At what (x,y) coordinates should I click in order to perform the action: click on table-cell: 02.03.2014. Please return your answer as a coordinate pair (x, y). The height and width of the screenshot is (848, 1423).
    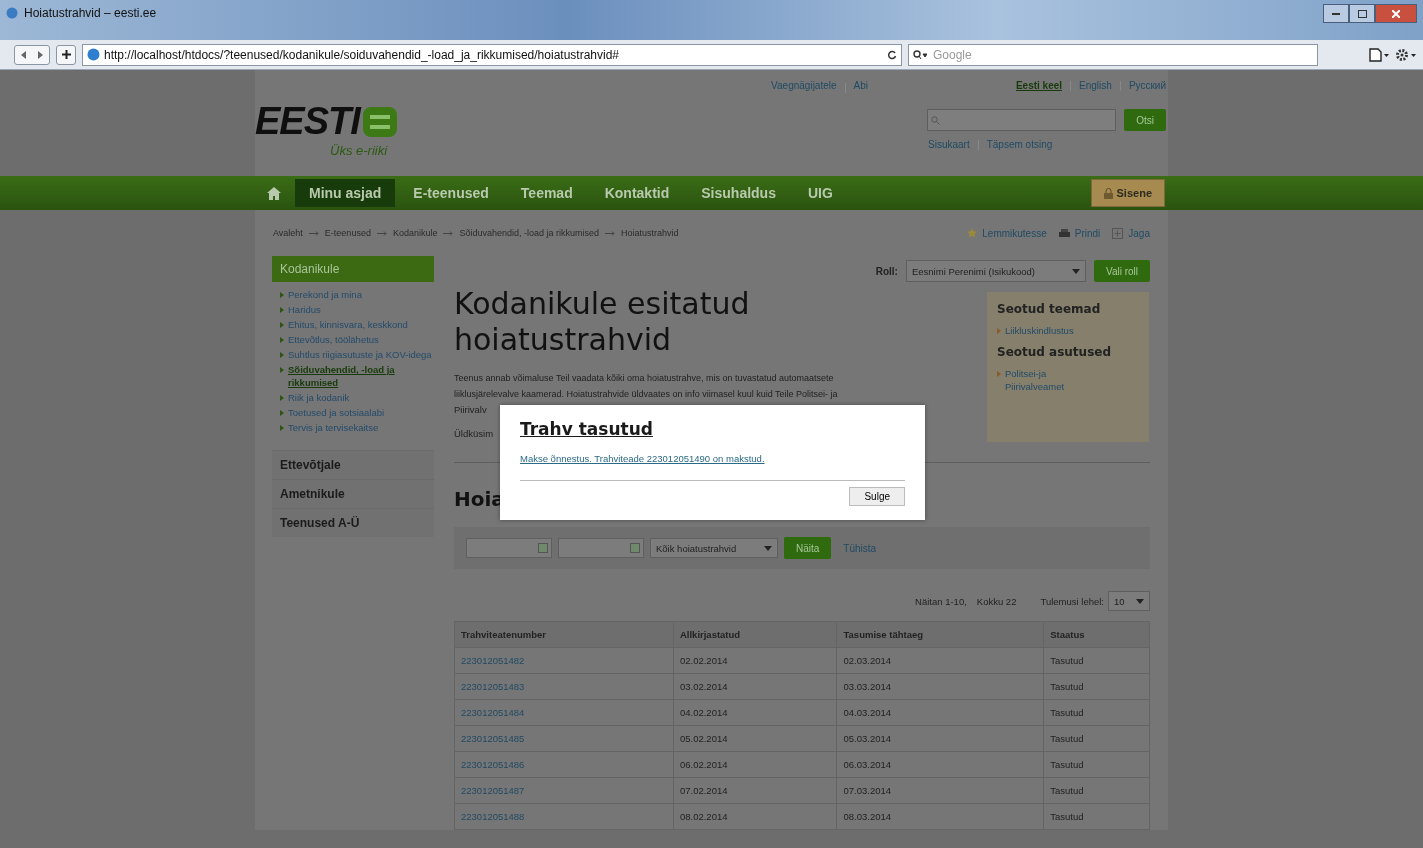
    Looking at the image, I should click on (940, 660).